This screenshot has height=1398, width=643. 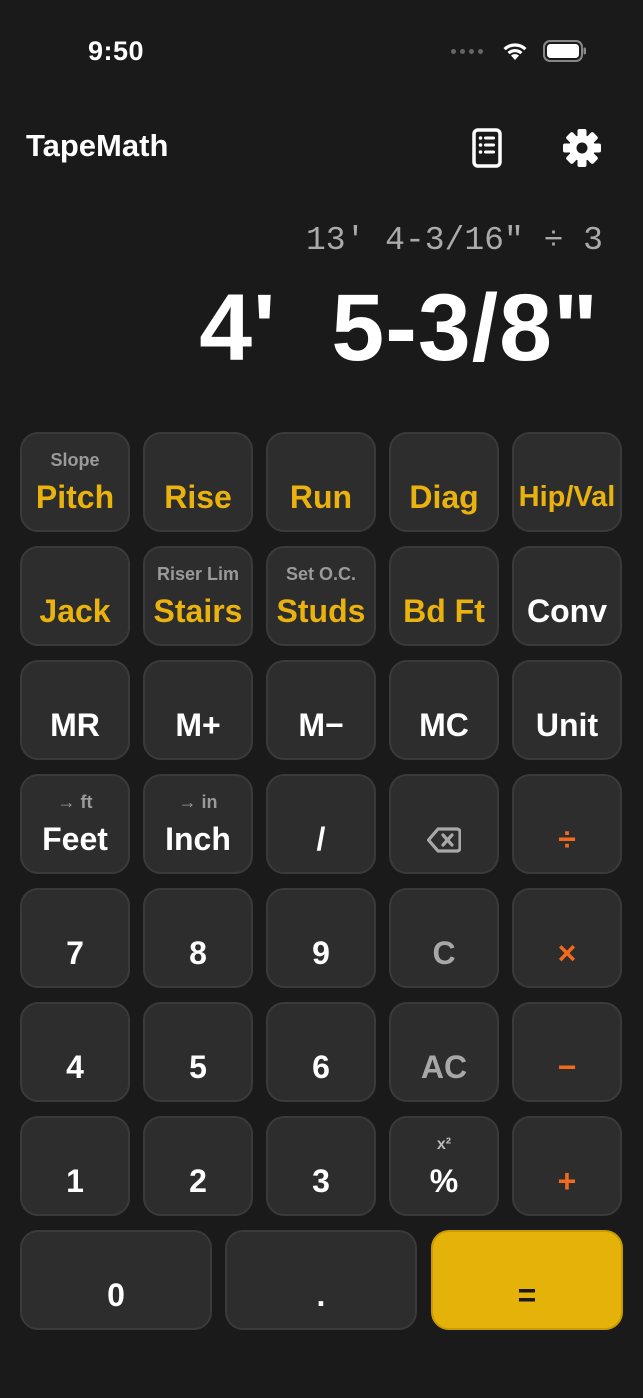 I want to click on history-button, so click(x=487, y=148).